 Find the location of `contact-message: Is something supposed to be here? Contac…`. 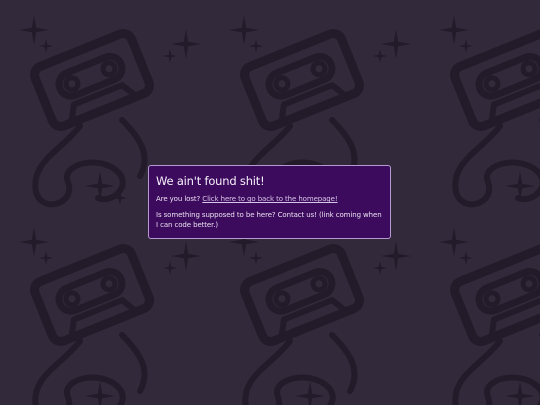

contact-message: Is something supposed to be here? Contac… is located at coordinates (269, 220).